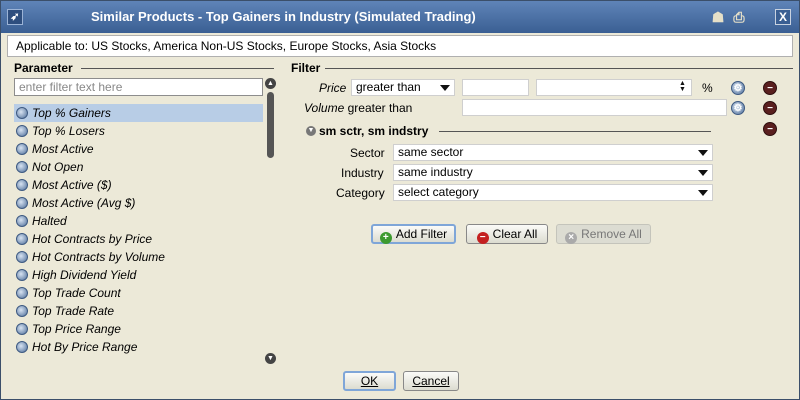 Image resolution: width=800 pixels, height=400 pixels. What do you see at coordinates (270, 358) in the screenshot?
I see `scroll-down-icon: ▼` at bounding box center [270, 358].